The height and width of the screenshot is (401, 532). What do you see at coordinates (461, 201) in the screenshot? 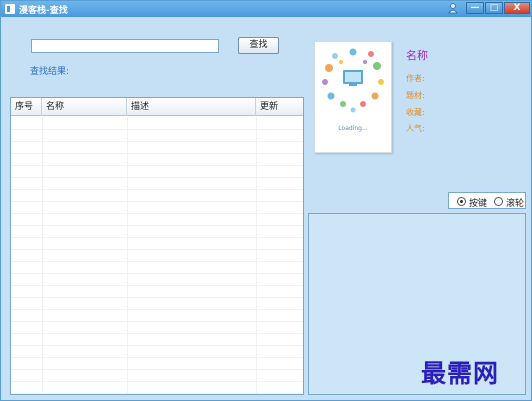
I see `radio-key-mode` at bounding box center [461, 201].